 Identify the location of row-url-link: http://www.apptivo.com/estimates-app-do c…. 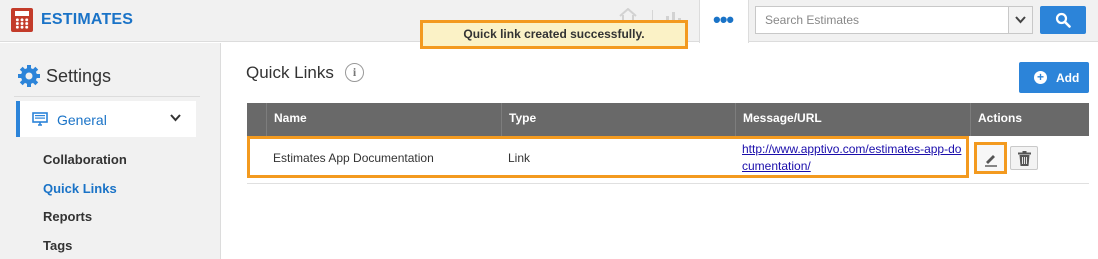
(857, 158).